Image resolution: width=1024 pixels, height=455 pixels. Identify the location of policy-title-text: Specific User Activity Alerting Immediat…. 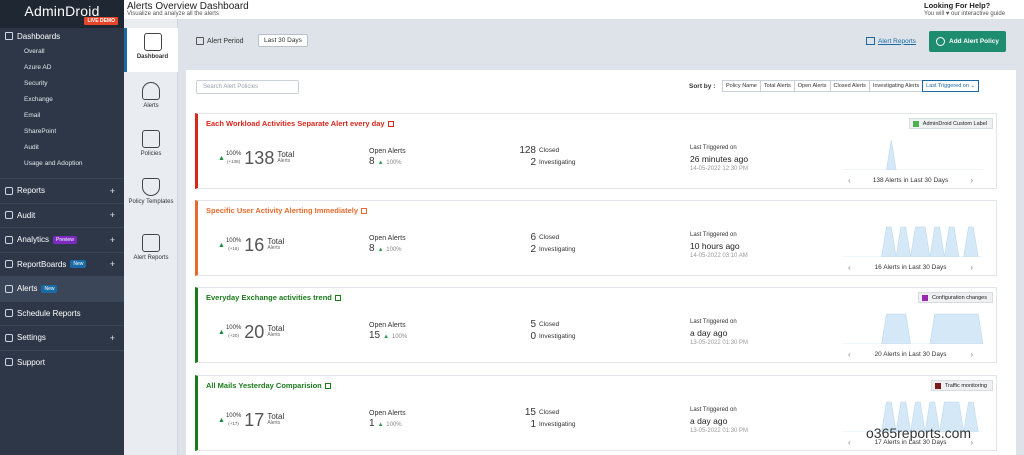
(282, 210).